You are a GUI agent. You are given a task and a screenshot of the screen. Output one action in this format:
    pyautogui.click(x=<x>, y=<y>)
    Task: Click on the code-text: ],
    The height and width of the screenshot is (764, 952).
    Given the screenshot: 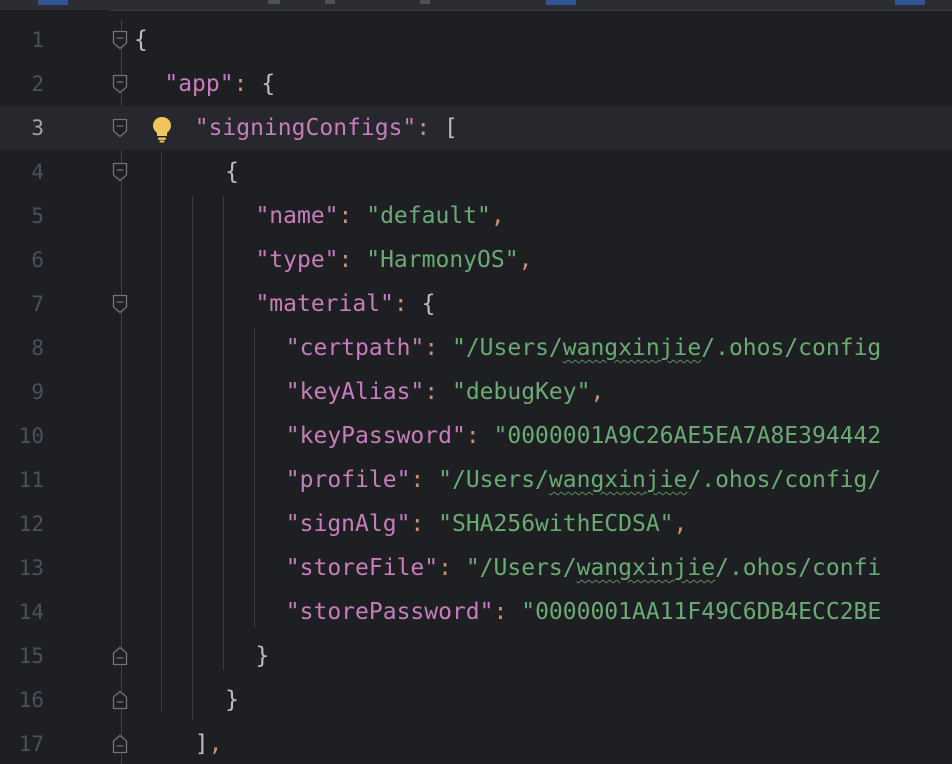 What is the action you would take?
    pyautogui.click(x=209, y=743)
    